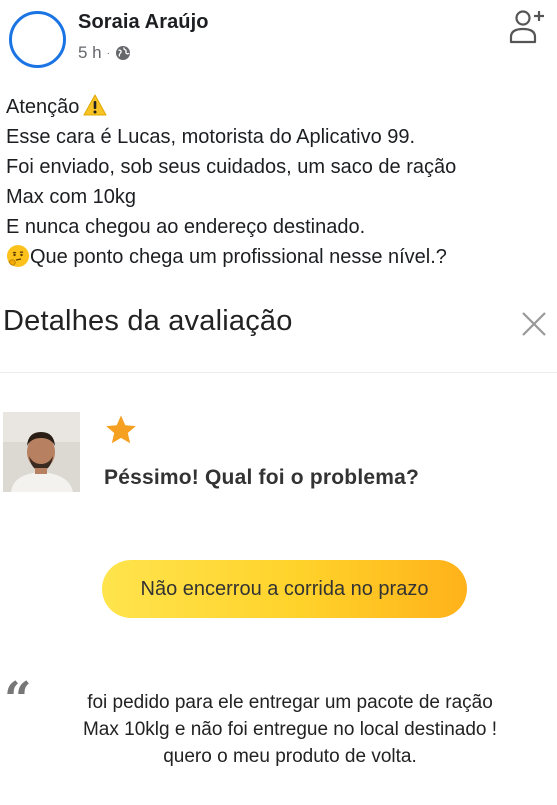 The width and height of the screenshot is (557, 805). What do you see at coordinates (148, 321) in the screenshot?
I see `review-title: Detalhes da avaliação` at bounding box center [148, 321].